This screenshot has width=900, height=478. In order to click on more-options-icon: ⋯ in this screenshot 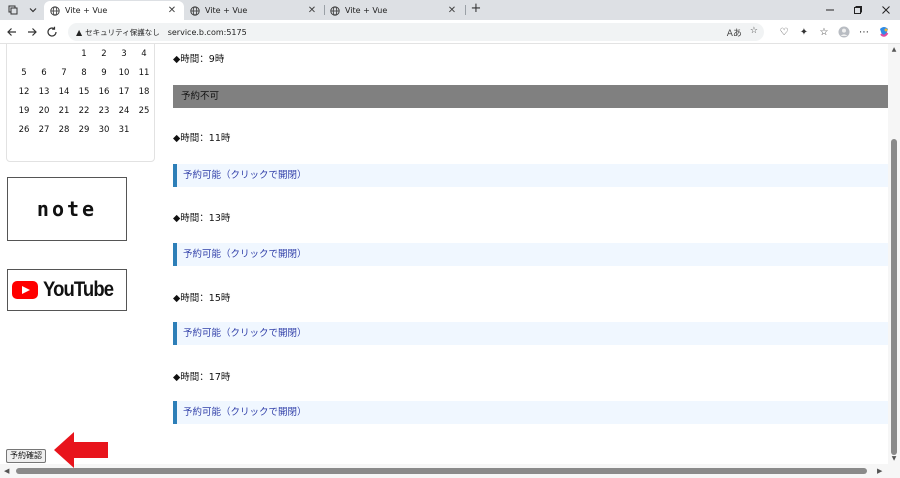, I will do `click(864, 32)`.